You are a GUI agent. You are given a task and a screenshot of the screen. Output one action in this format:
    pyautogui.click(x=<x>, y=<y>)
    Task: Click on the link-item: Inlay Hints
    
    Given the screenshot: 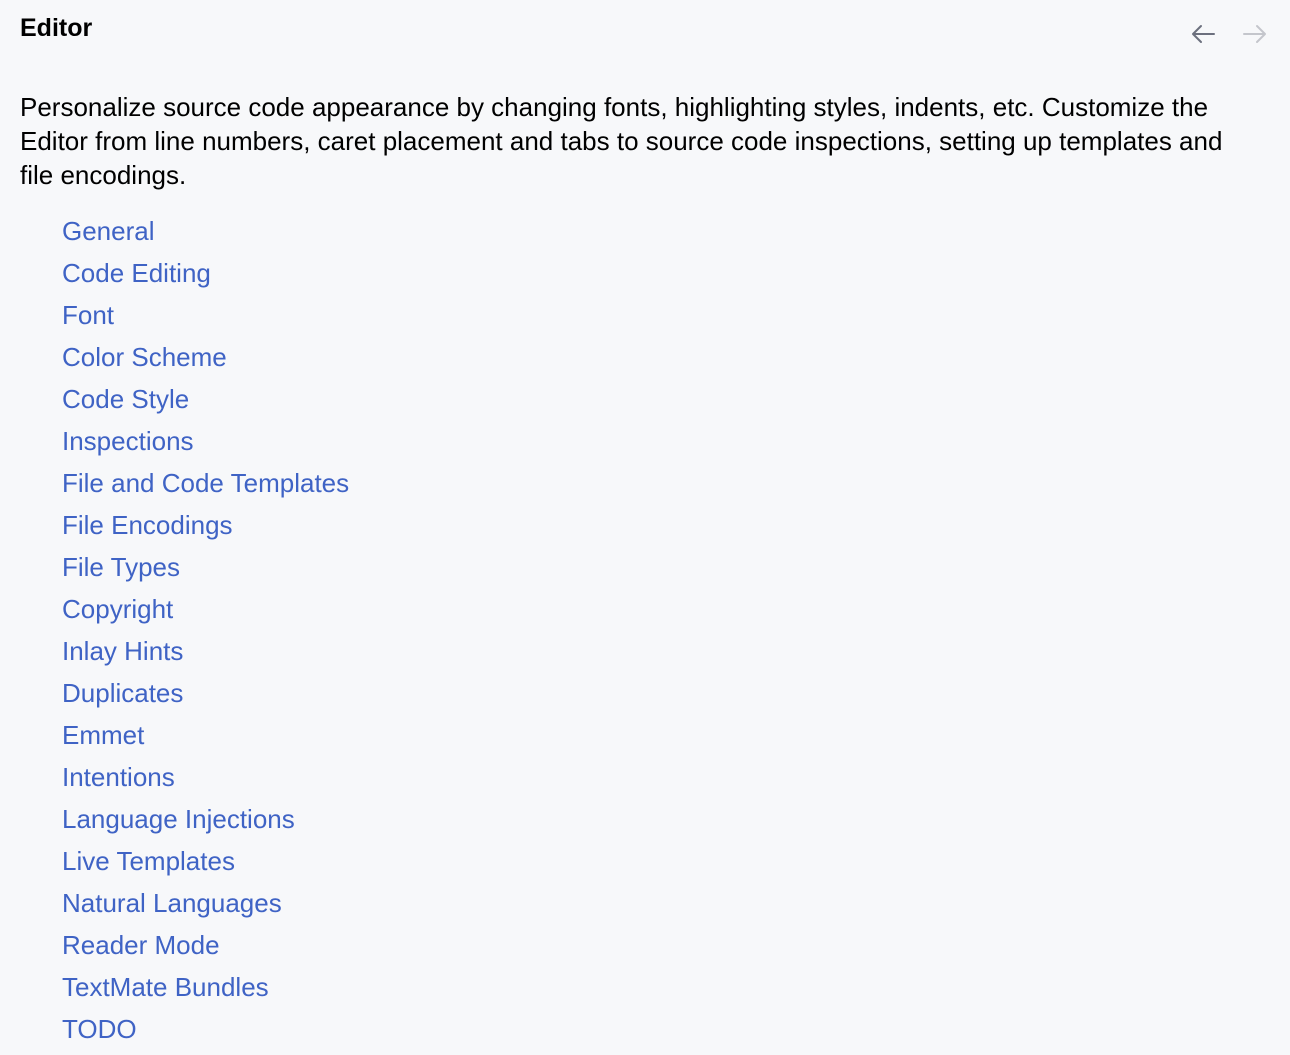 What is the action you would take?
    pyautogui.click(x=205, y=651)
    